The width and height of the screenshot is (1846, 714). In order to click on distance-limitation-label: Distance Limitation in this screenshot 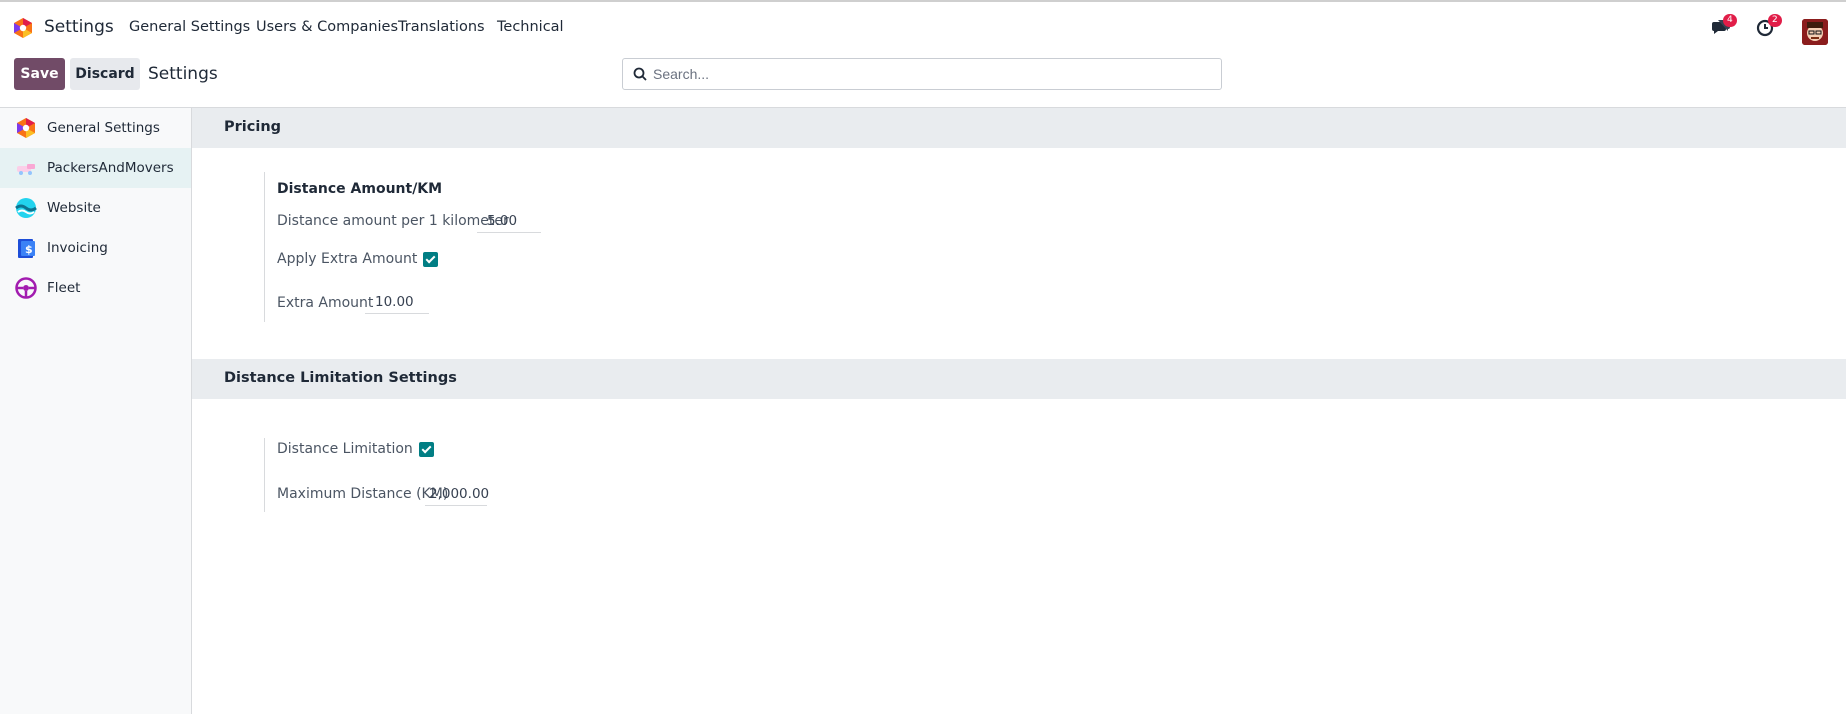, I will do `click(345, 449)`.